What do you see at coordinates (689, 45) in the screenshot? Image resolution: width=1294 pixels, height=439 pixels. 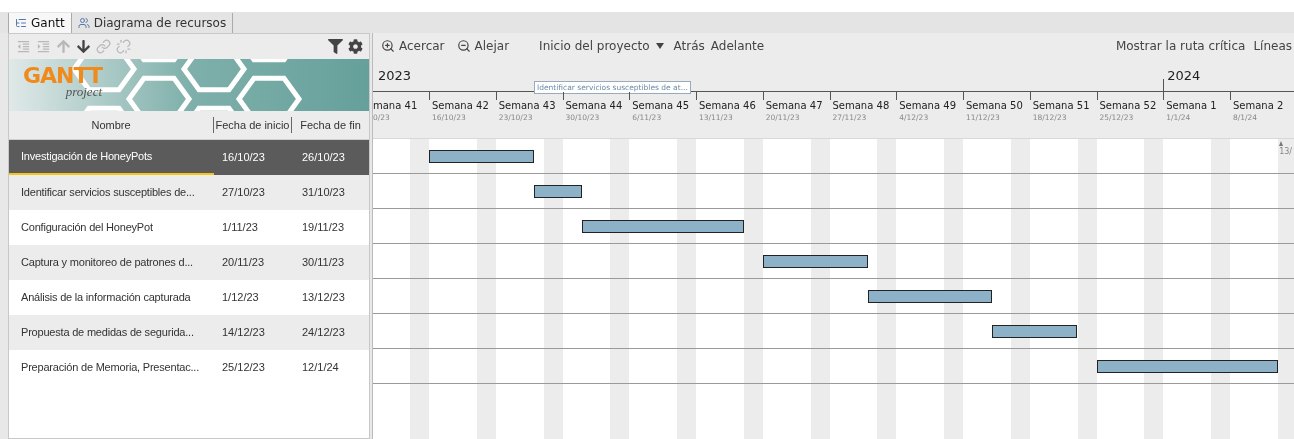 I see `back-button: Atrás` at bounding box center [689, 45].